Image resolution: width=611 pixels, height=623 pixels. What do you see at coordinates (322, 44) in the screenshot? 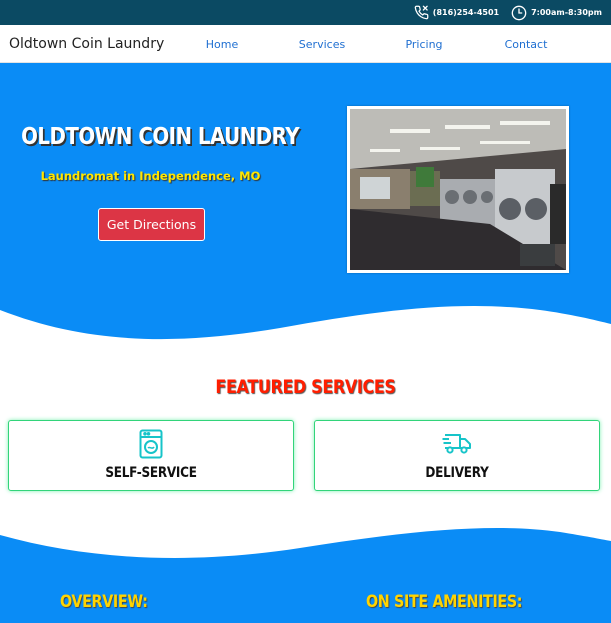
I see `nav-link-services: Services` at bounding box center [322, 44].